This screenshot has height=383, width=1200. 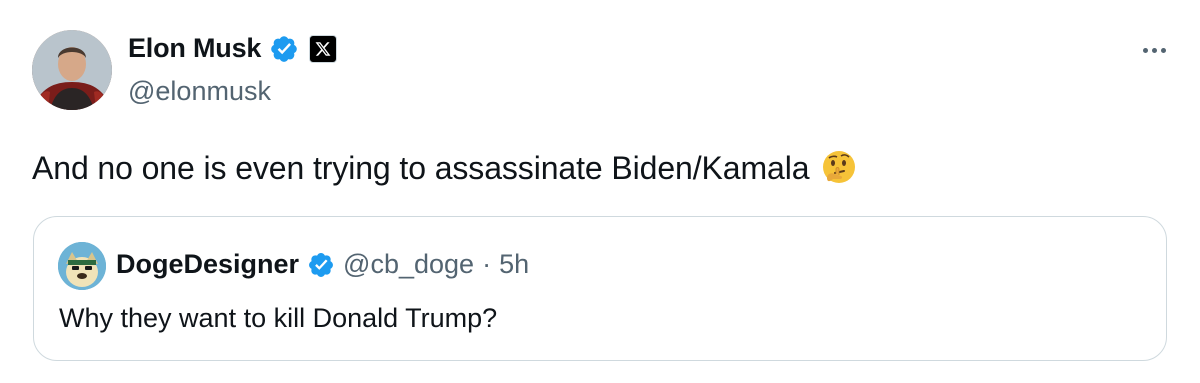 I want to click on quoted-author-avatar-image, so click(x=82, y=266).